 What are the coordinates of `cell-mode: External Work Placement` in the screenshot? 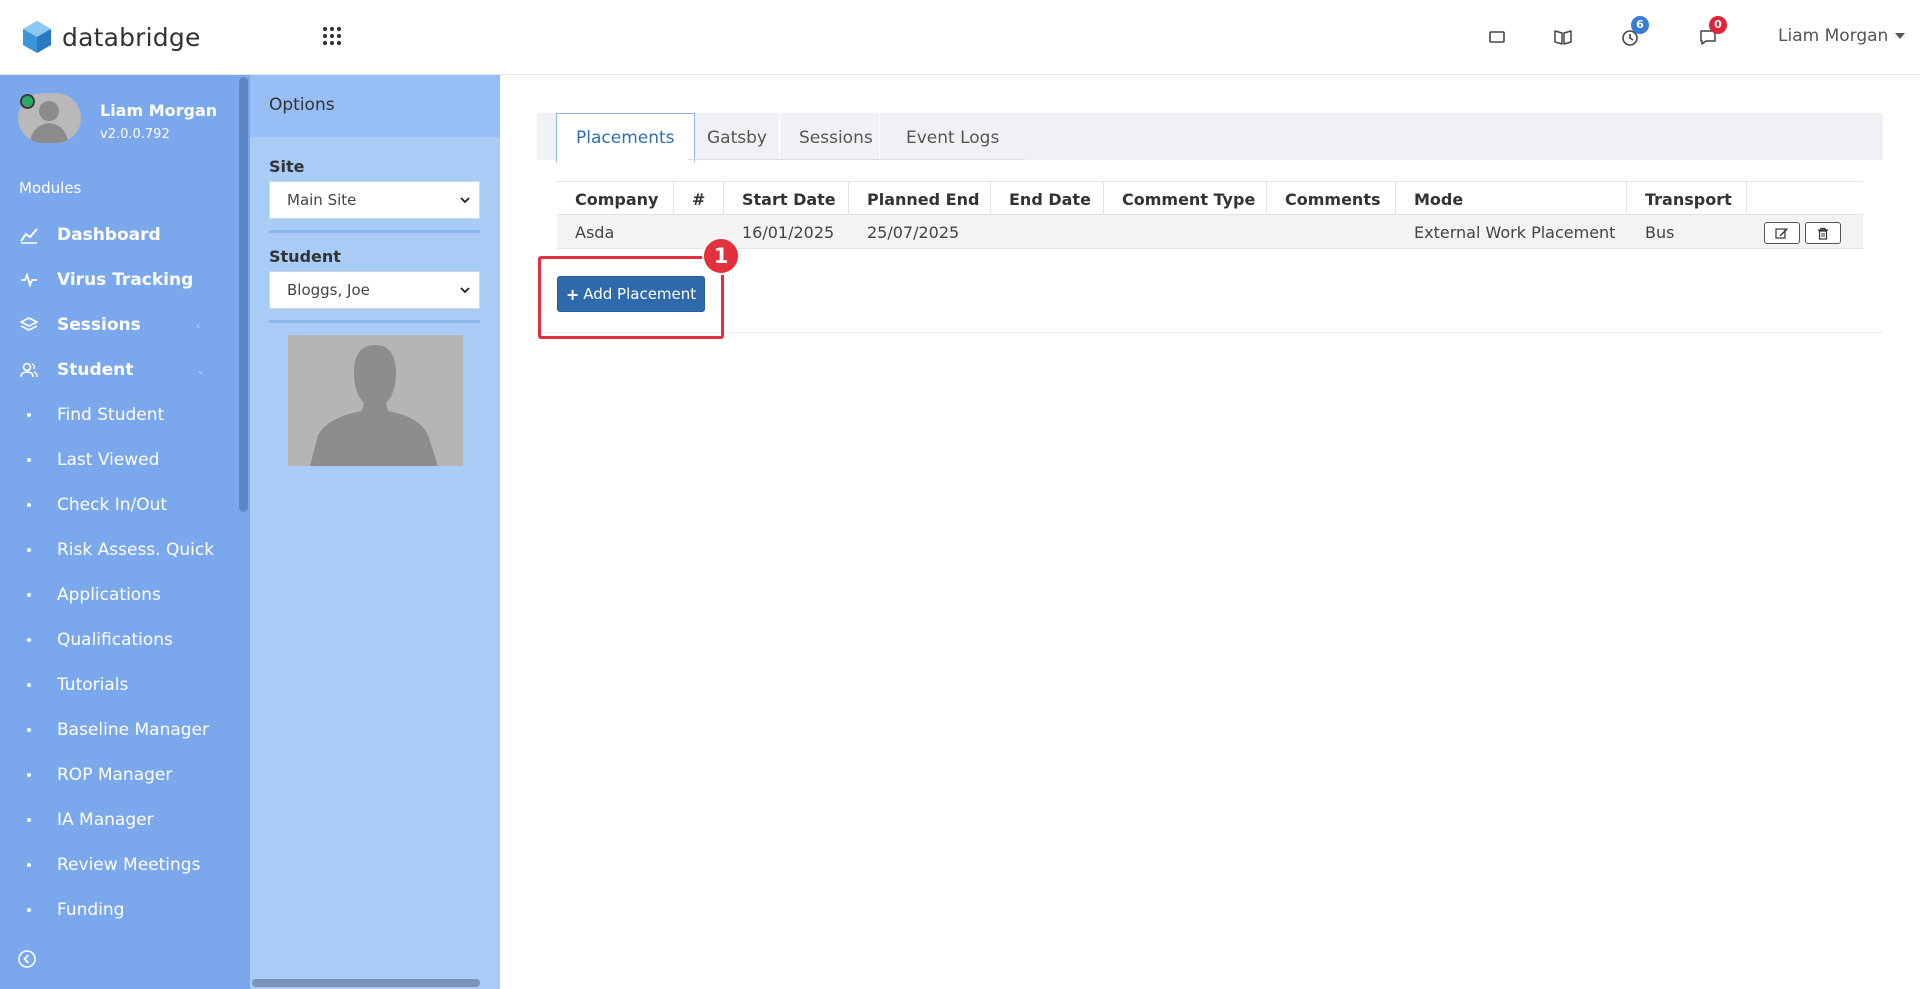 It's located at (1515, 232).